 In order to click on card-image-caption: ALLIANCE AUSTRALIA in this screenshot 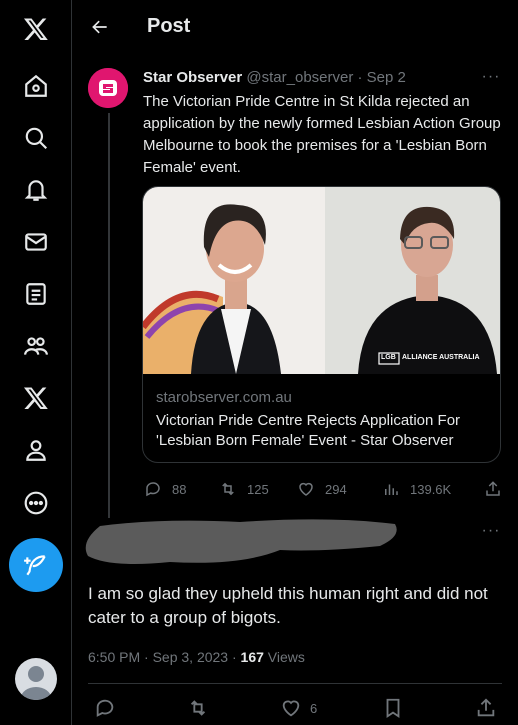, I will do `click(441, 357)`.